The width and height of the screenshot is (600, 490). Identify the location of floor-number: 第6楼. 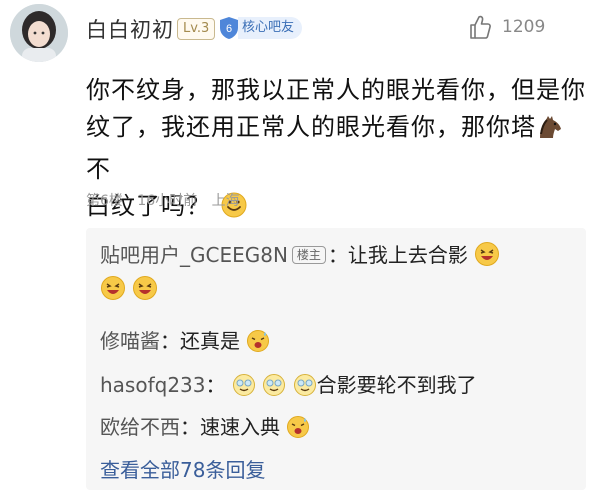
(104, 201).